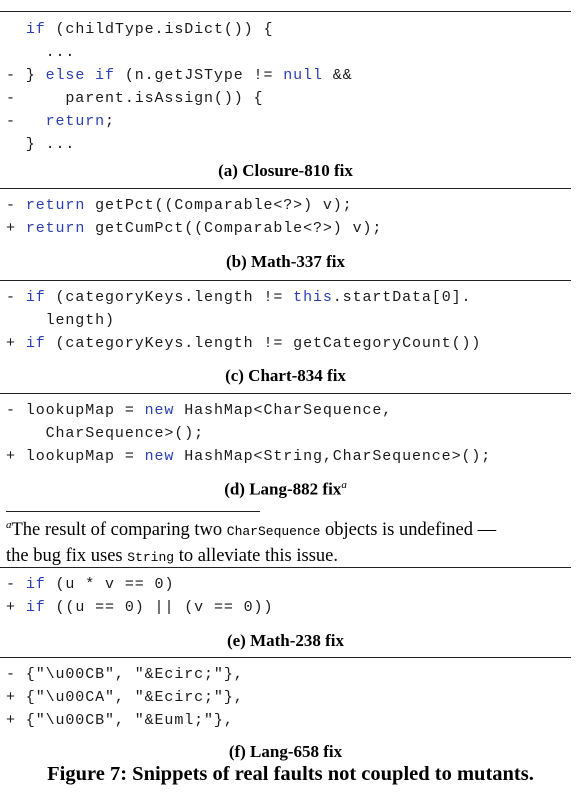 The image size is (581, 794). Describe the element at coordinates (285, 751) in the screenshot. I see `panel-f-caption: (f) Lang-658 fix` at that location.